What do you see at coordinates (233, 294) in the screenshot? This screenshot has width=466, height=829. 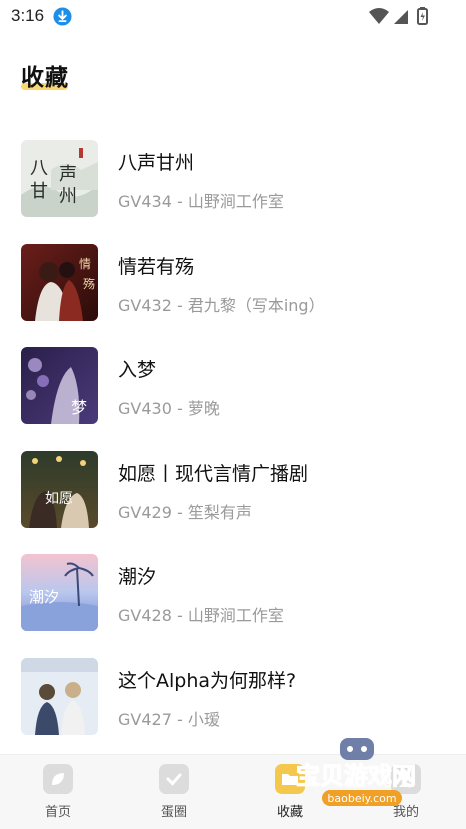 I see `list-item: 情 殇 情若有殇 GV432 - 君九黎（写本ing）` at bounding box center [233, 294].